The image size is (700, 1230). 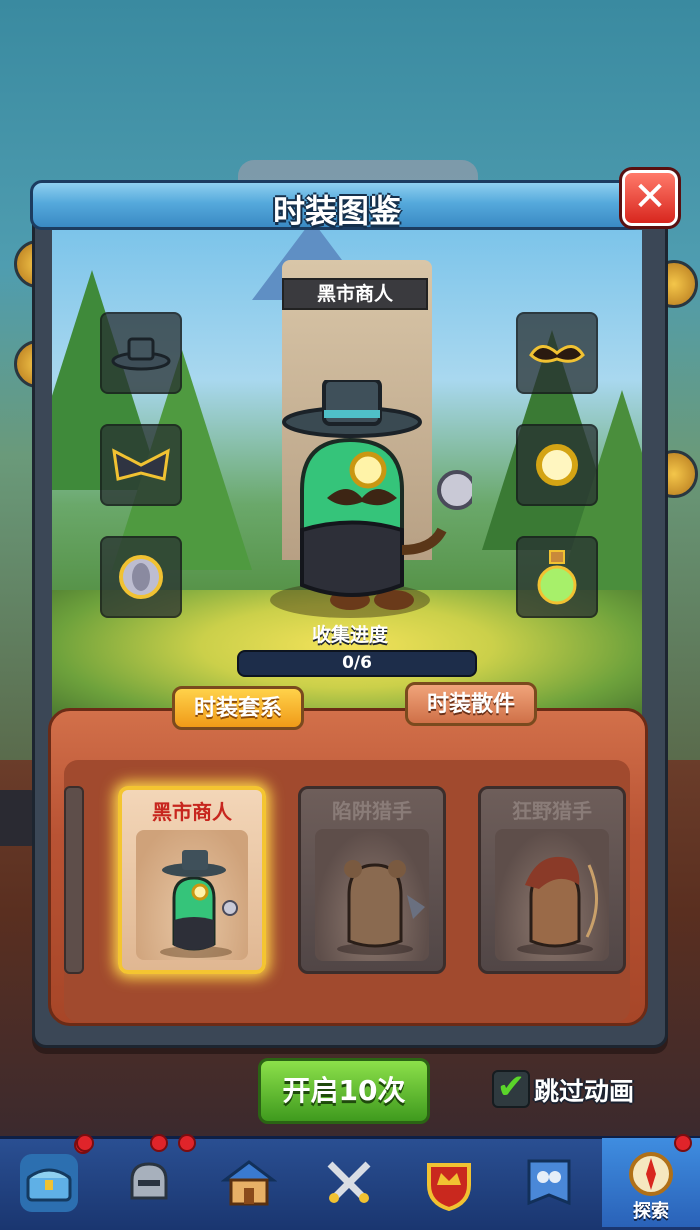 I want to click on card-name: 陷阱猎手, so click(x=372, y=811).